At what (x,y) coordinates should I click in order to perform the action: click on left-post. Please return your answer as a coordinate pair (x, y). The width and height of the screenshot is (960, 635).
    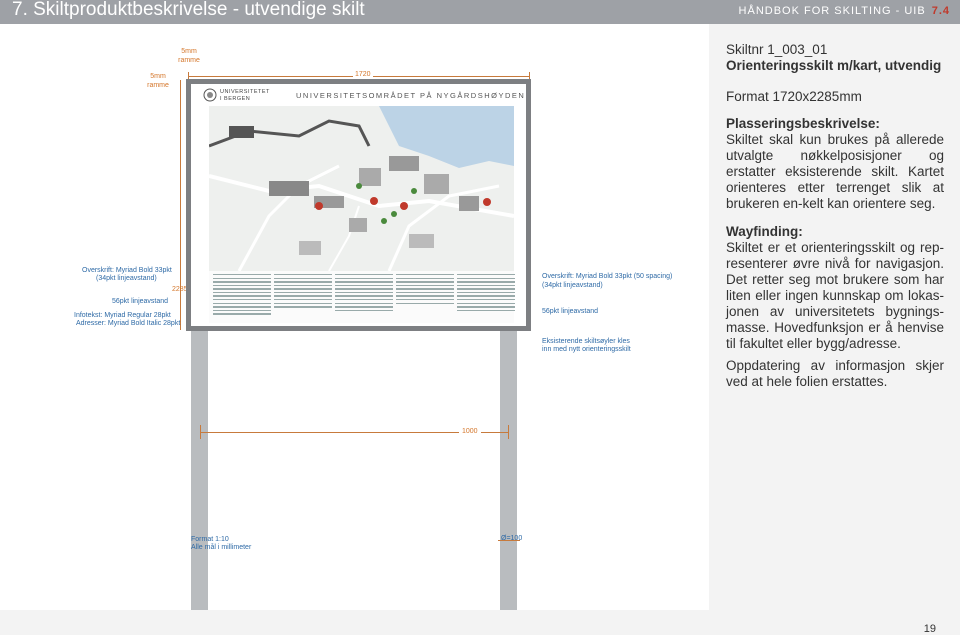
    Looking at the image, I should click on (199, 470).